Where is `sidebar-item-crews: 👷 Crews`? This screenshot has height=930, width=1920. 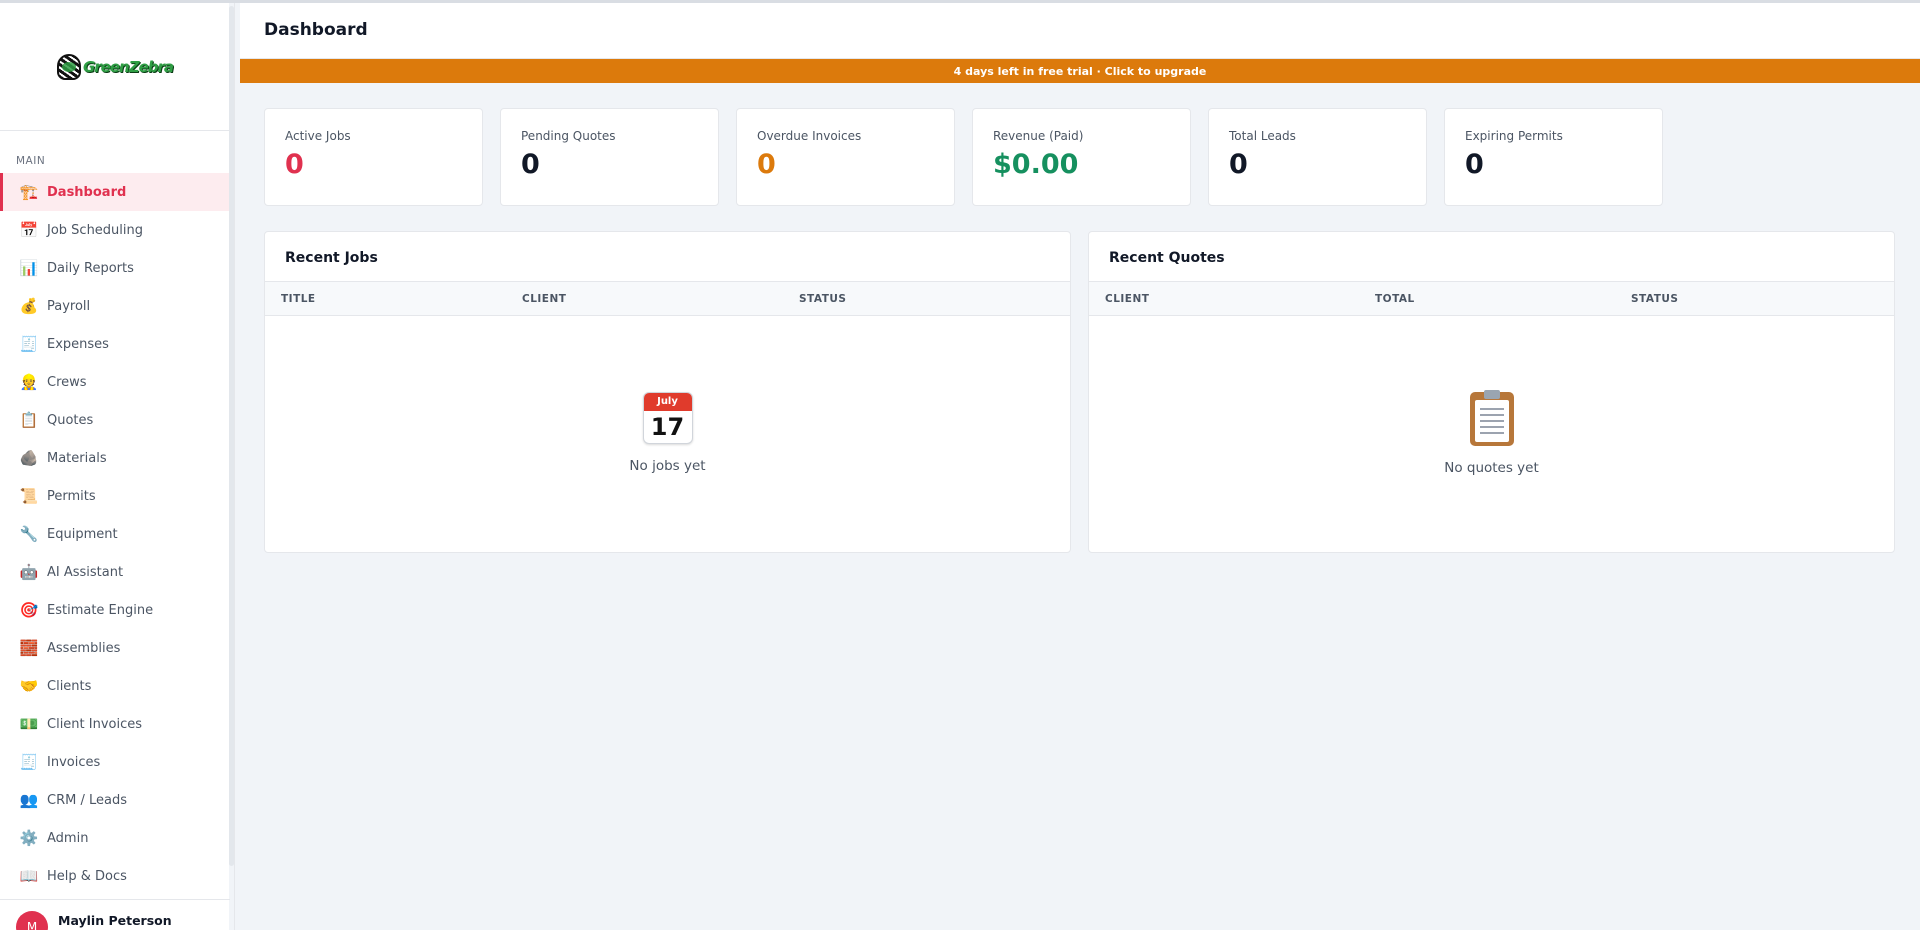 sidebar-item-crews: 👷 Crews is located at coordinates (115, 382).